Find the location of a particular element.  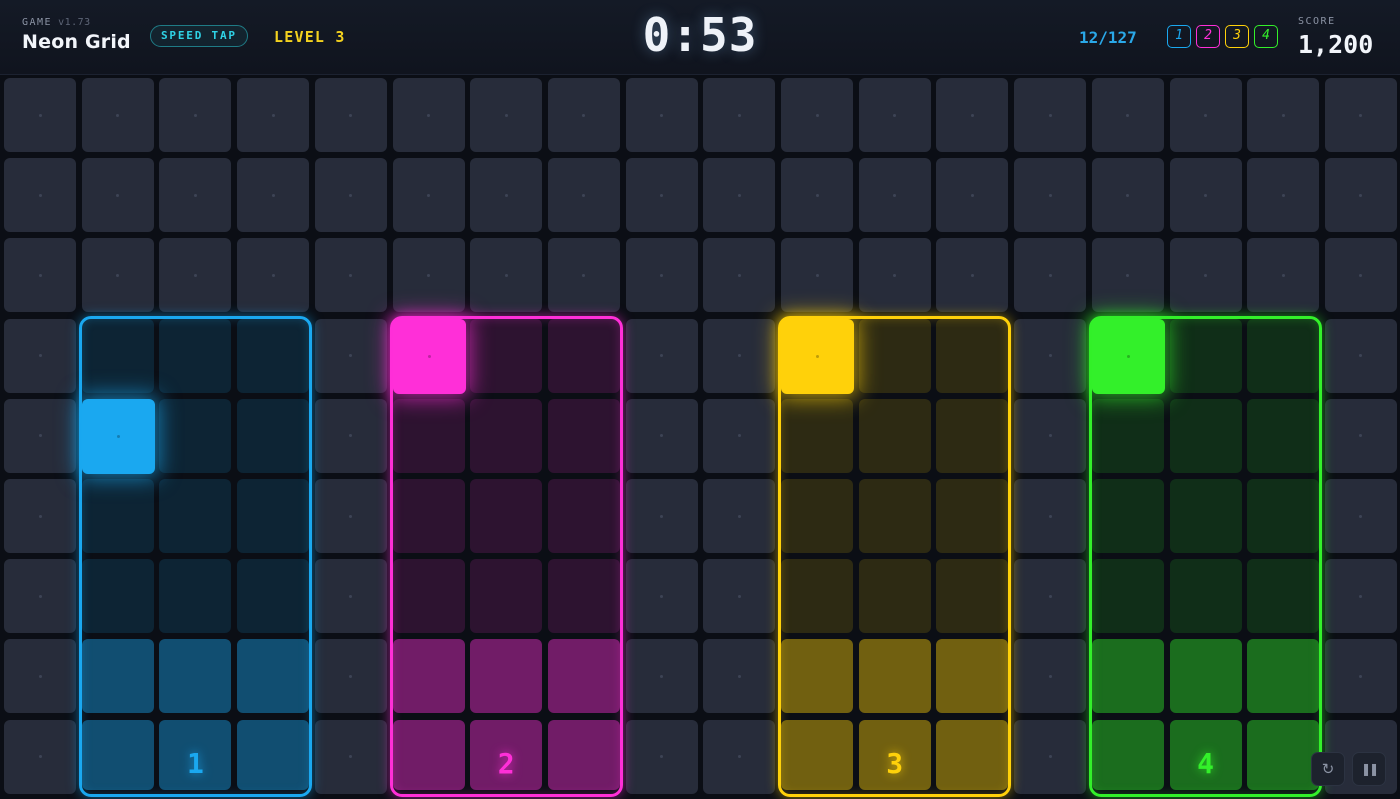

pause-button: ❚❚ is located at coordinates (1369, 769).